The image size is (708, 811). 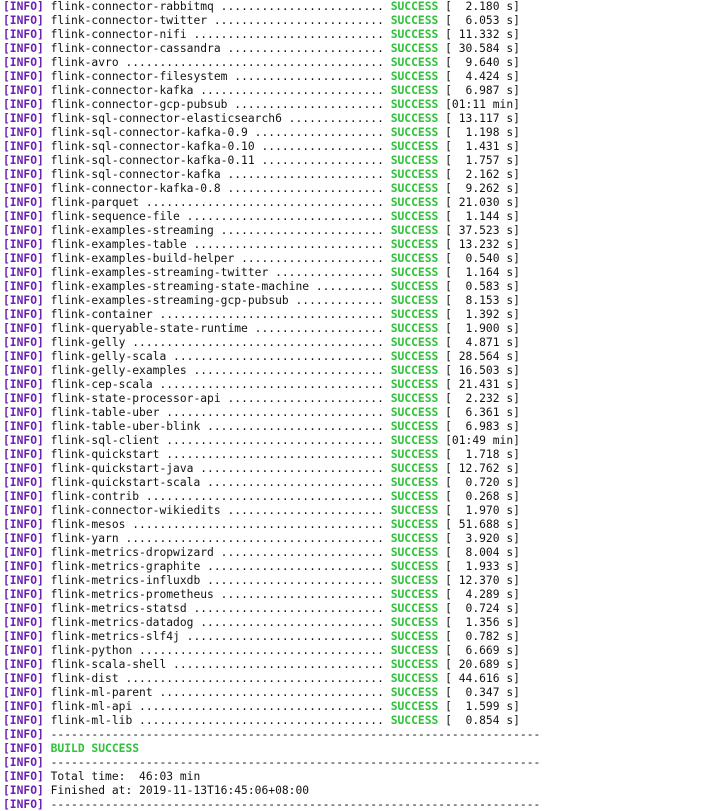 I want to click on module-duration: 2.232 s], so click(x=485, y=398).